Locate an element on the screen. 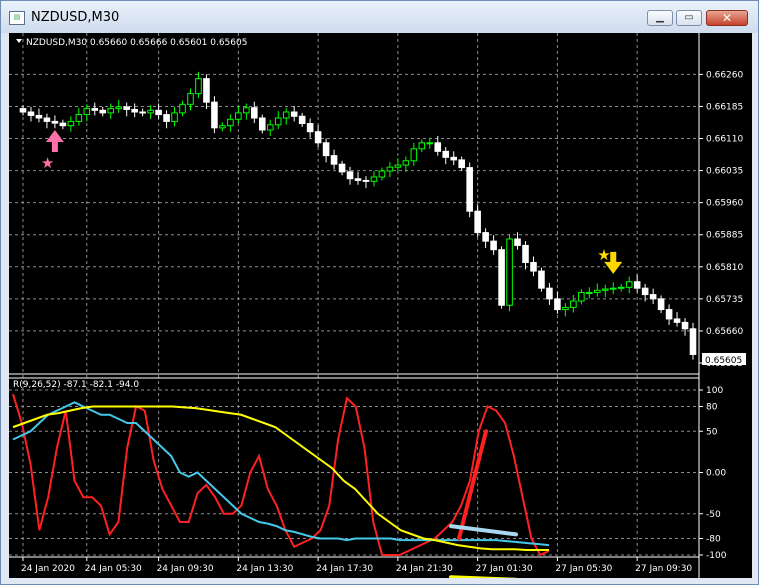  price-tick-label: 0.66035 is located at coordinates (724, 172).